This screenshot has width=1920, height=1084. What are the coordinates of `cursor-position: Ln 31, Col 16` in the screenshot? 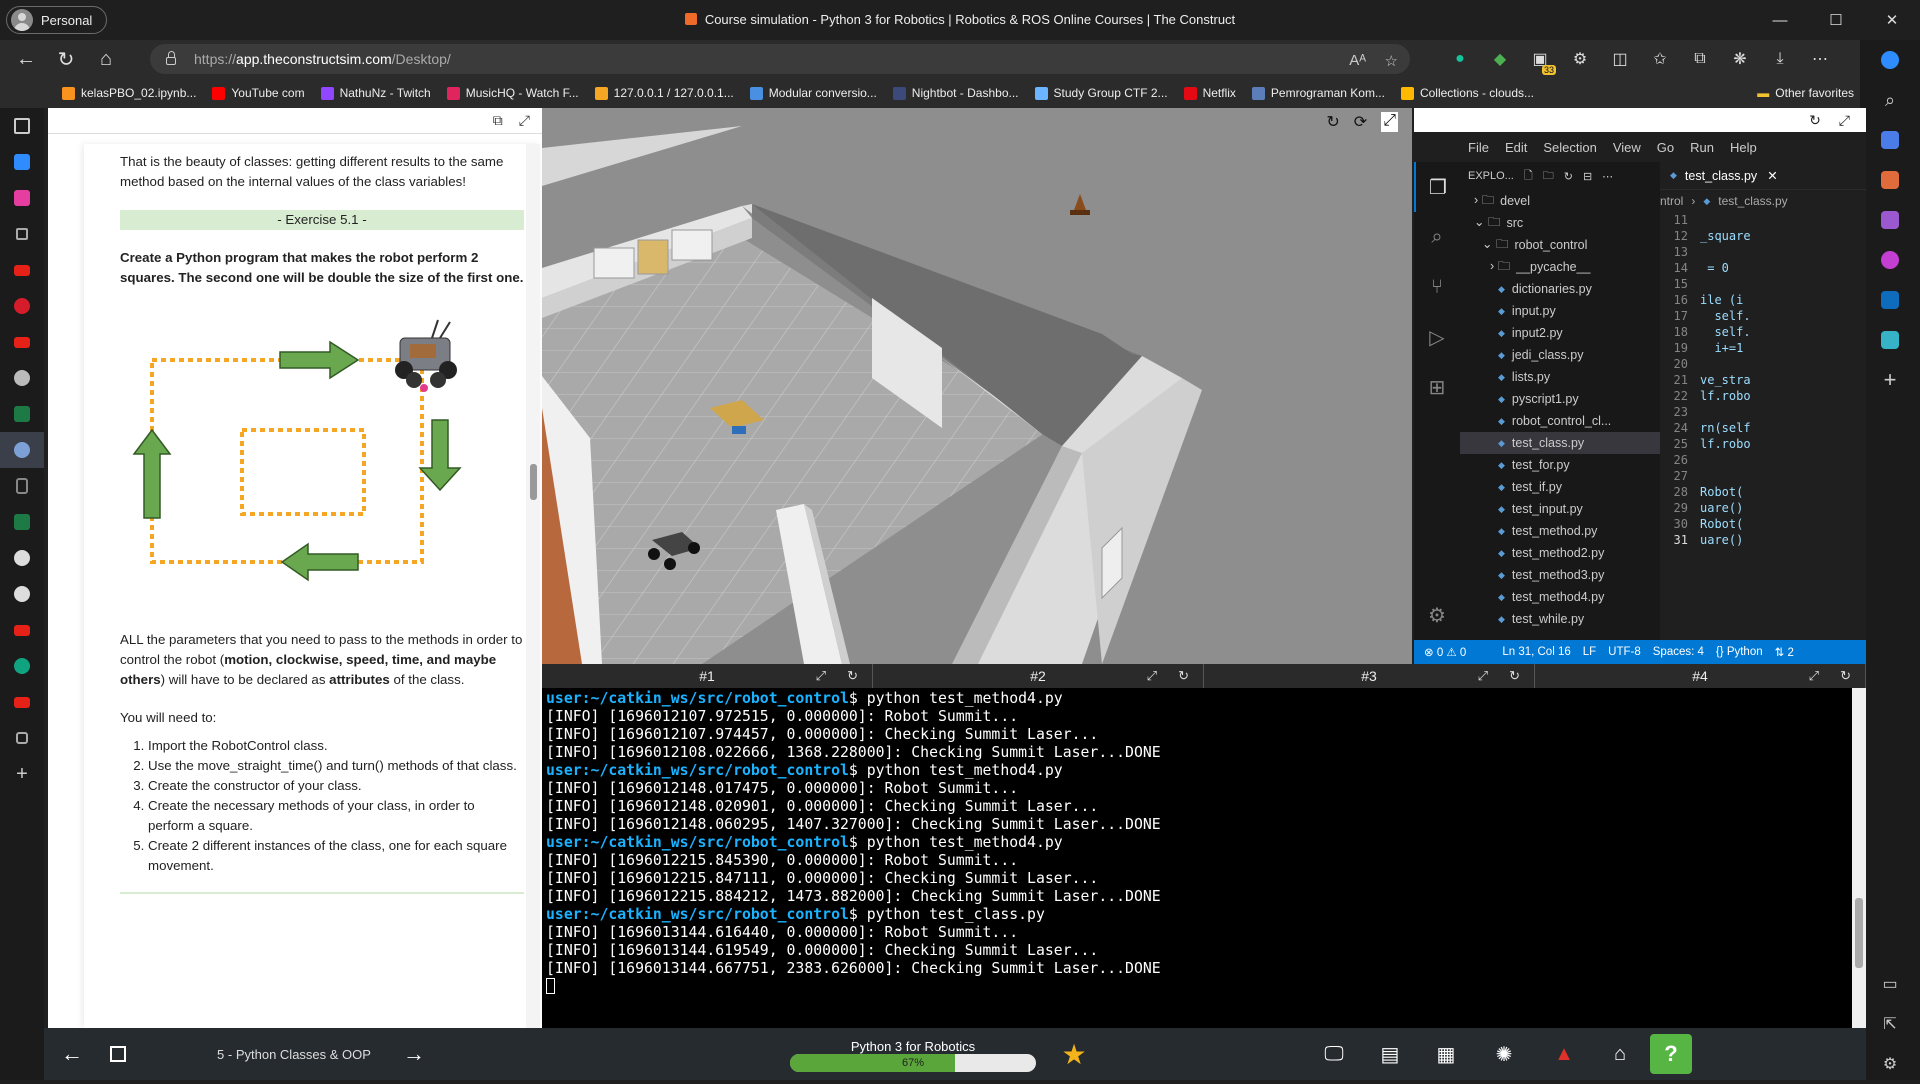 It's located at (1536, 652).